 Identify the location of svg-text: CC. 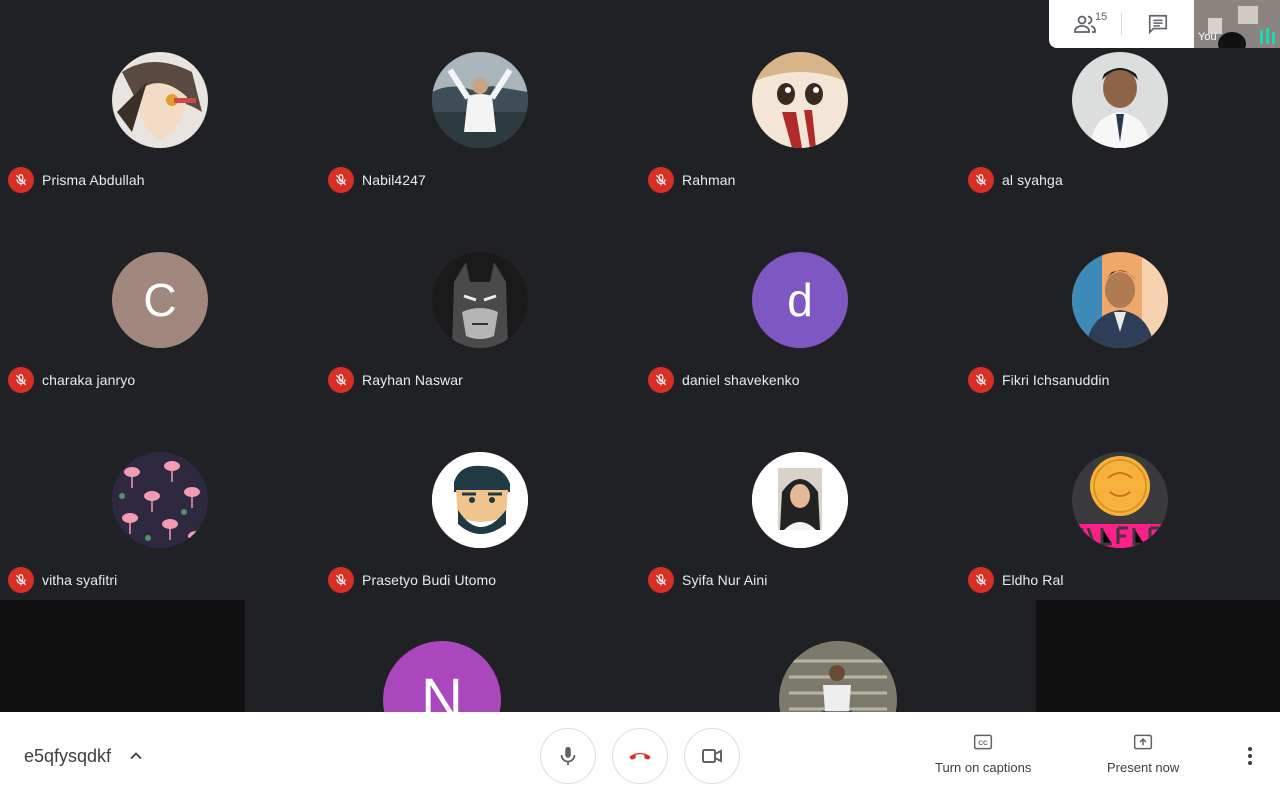
(983, 743).